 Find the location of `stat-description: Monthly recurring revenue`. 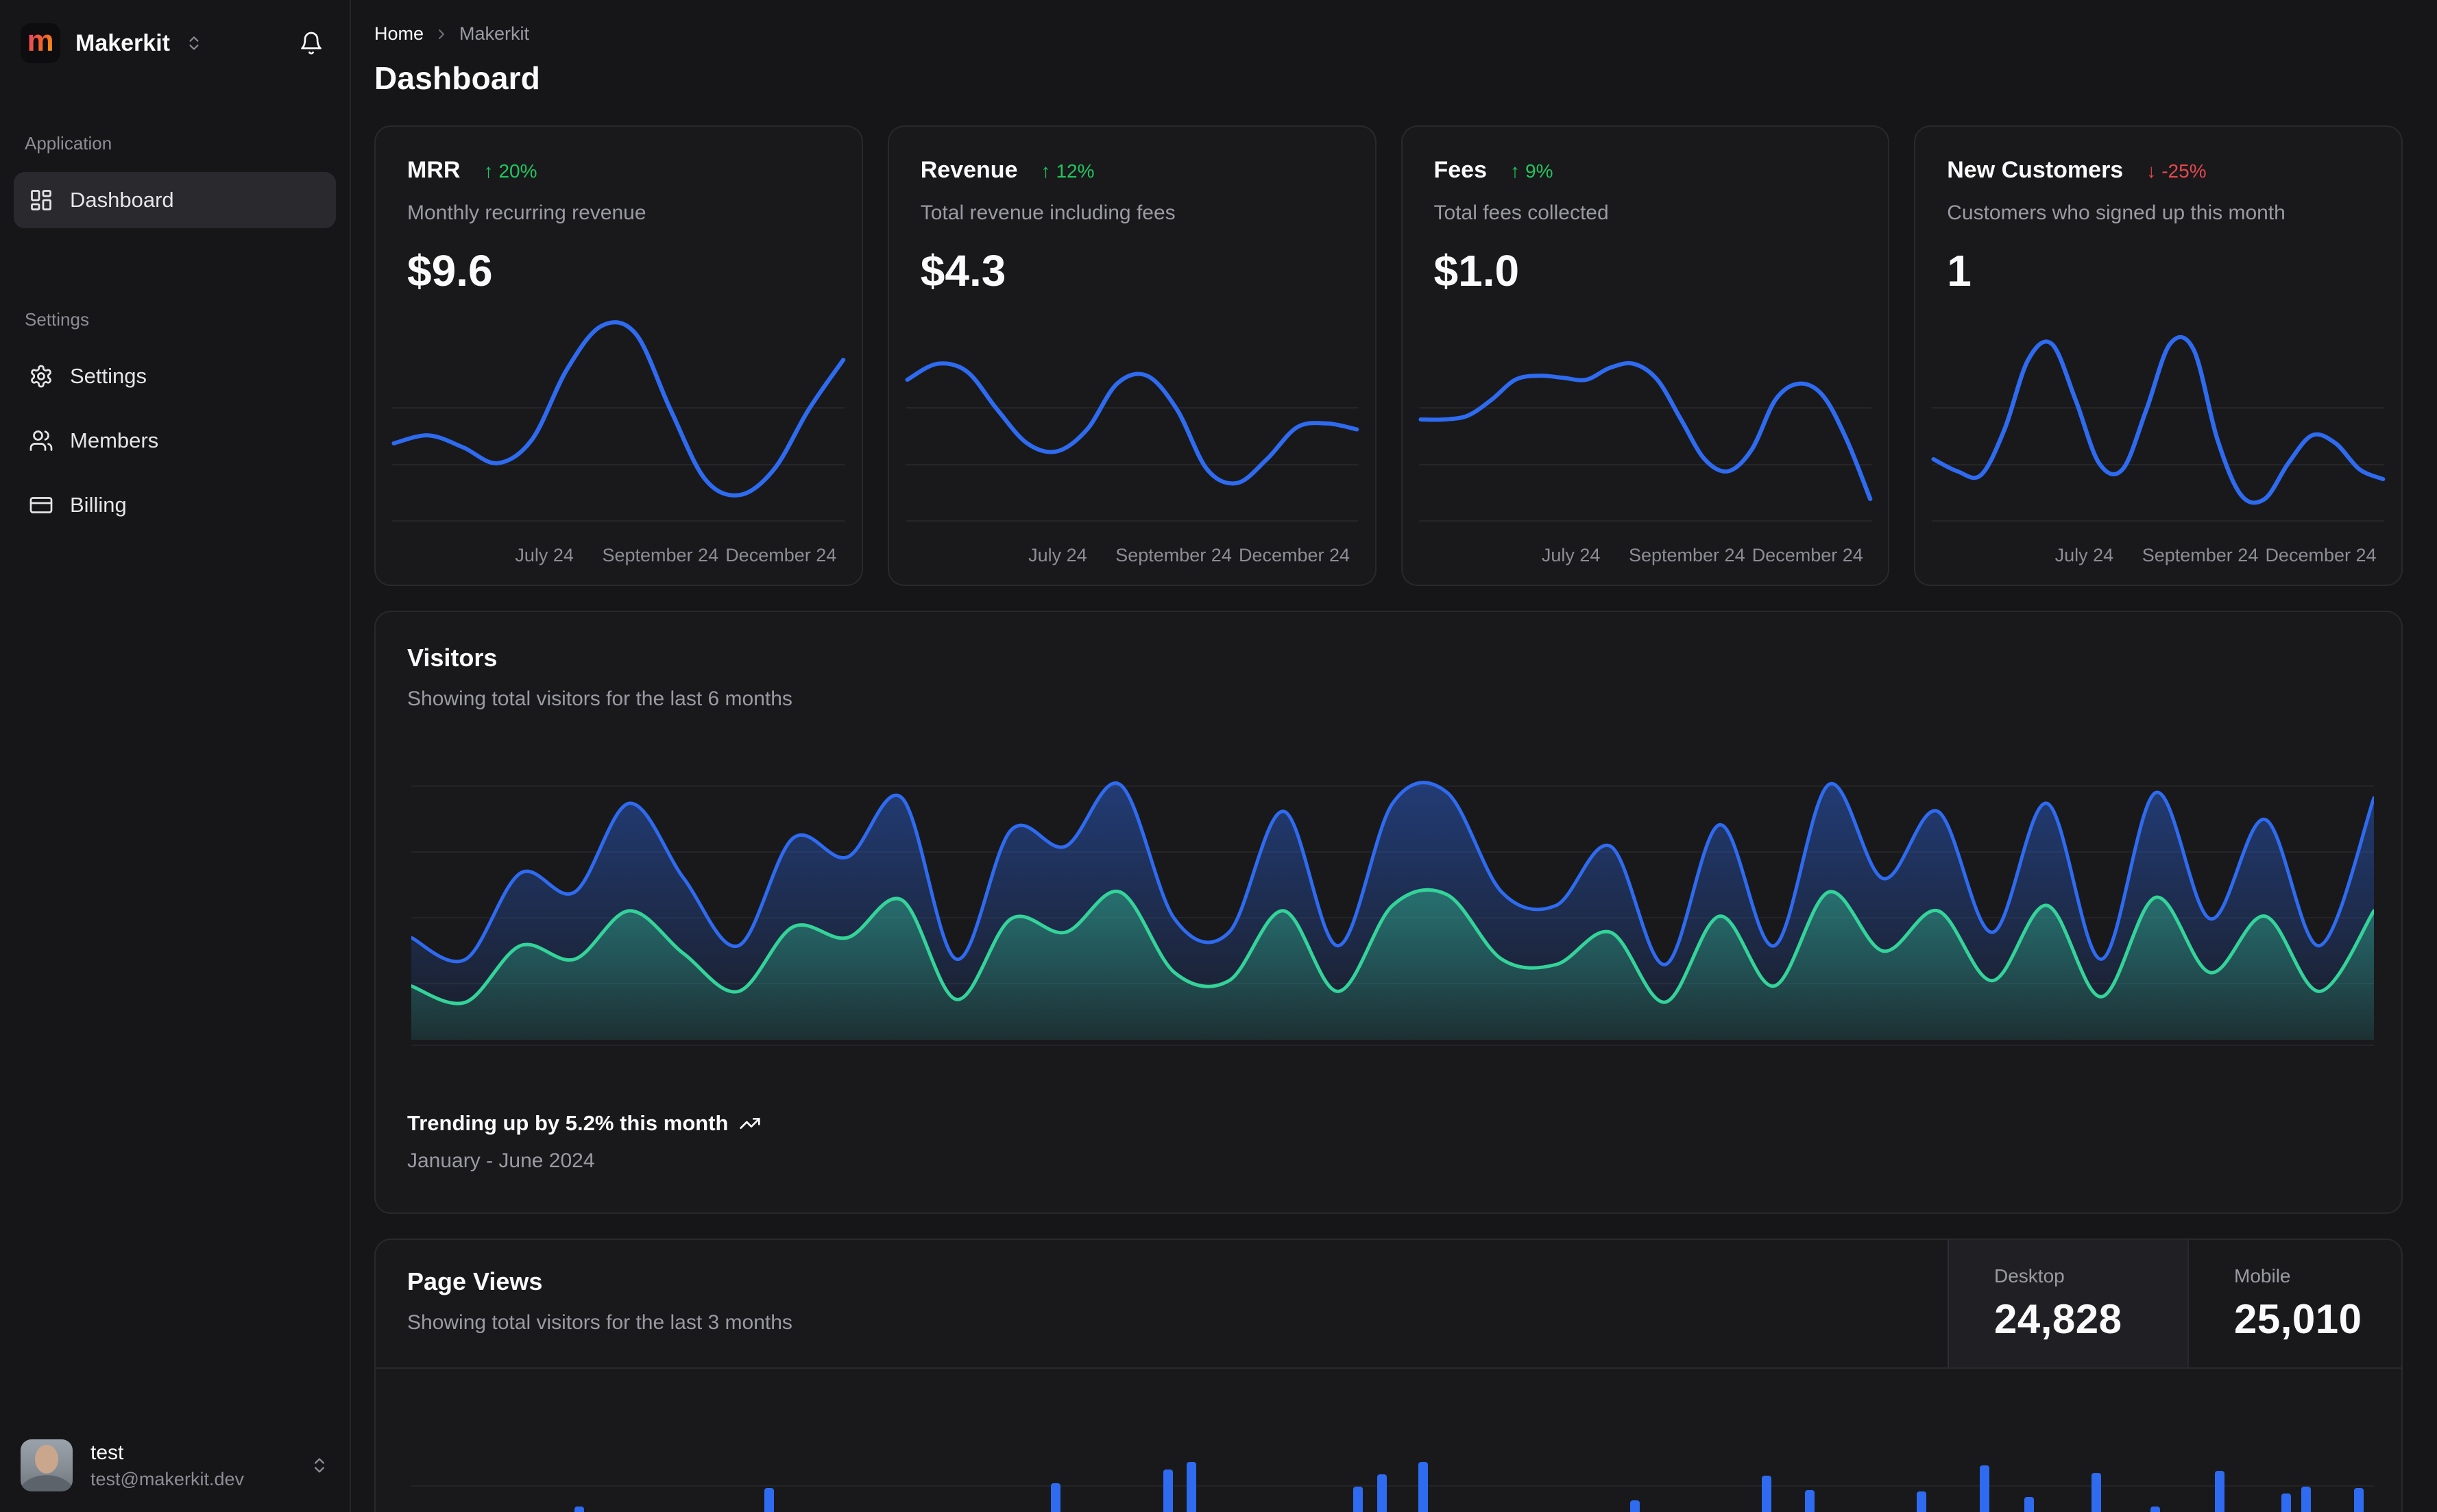

stat-description: Monthly recurring revenue is located at coordinates (526, 213).